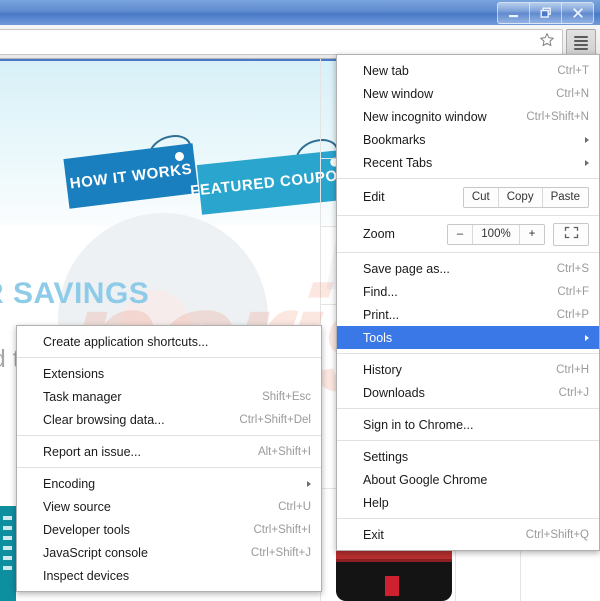  Describe the element at coordinates (425, 479) in the screenshot. I see `menu-item-about-google-chrome-label: About Google Chrome` at that location.